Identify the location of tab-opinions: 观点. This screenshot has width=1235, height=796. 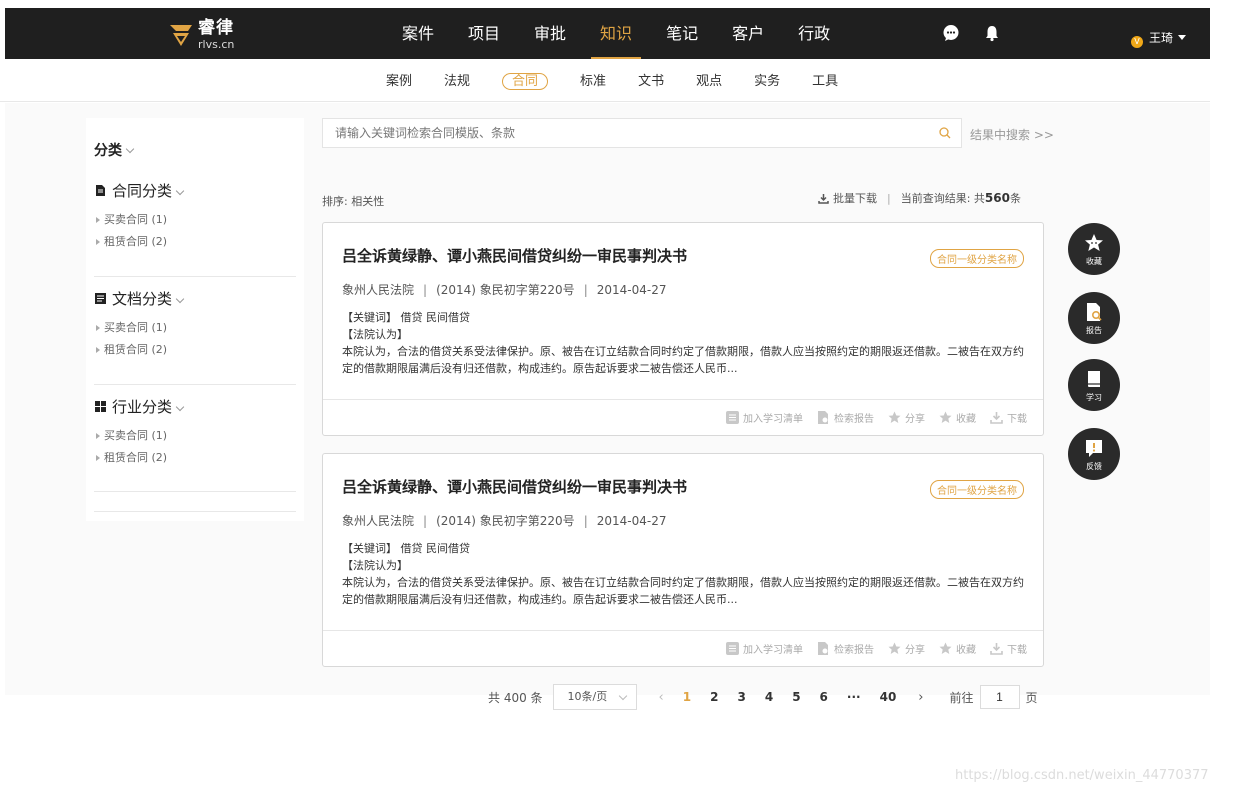
(709, 82).